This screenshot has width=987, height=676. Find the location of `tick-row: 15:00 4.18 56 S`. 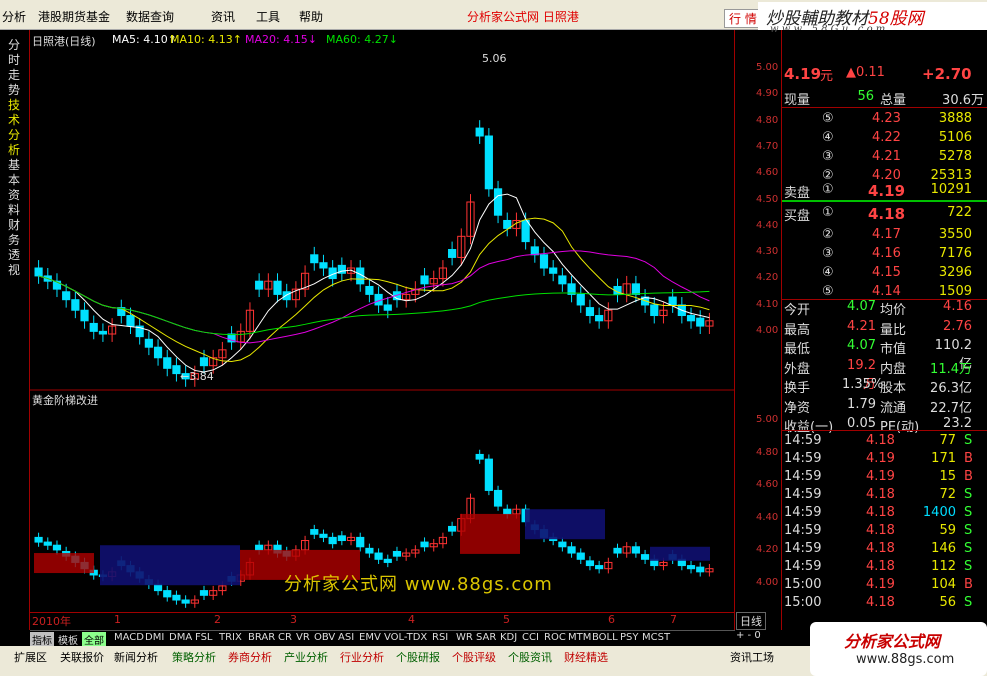

tick-row: 15:00 4.18 56 S is located at coordinates (884, 603).